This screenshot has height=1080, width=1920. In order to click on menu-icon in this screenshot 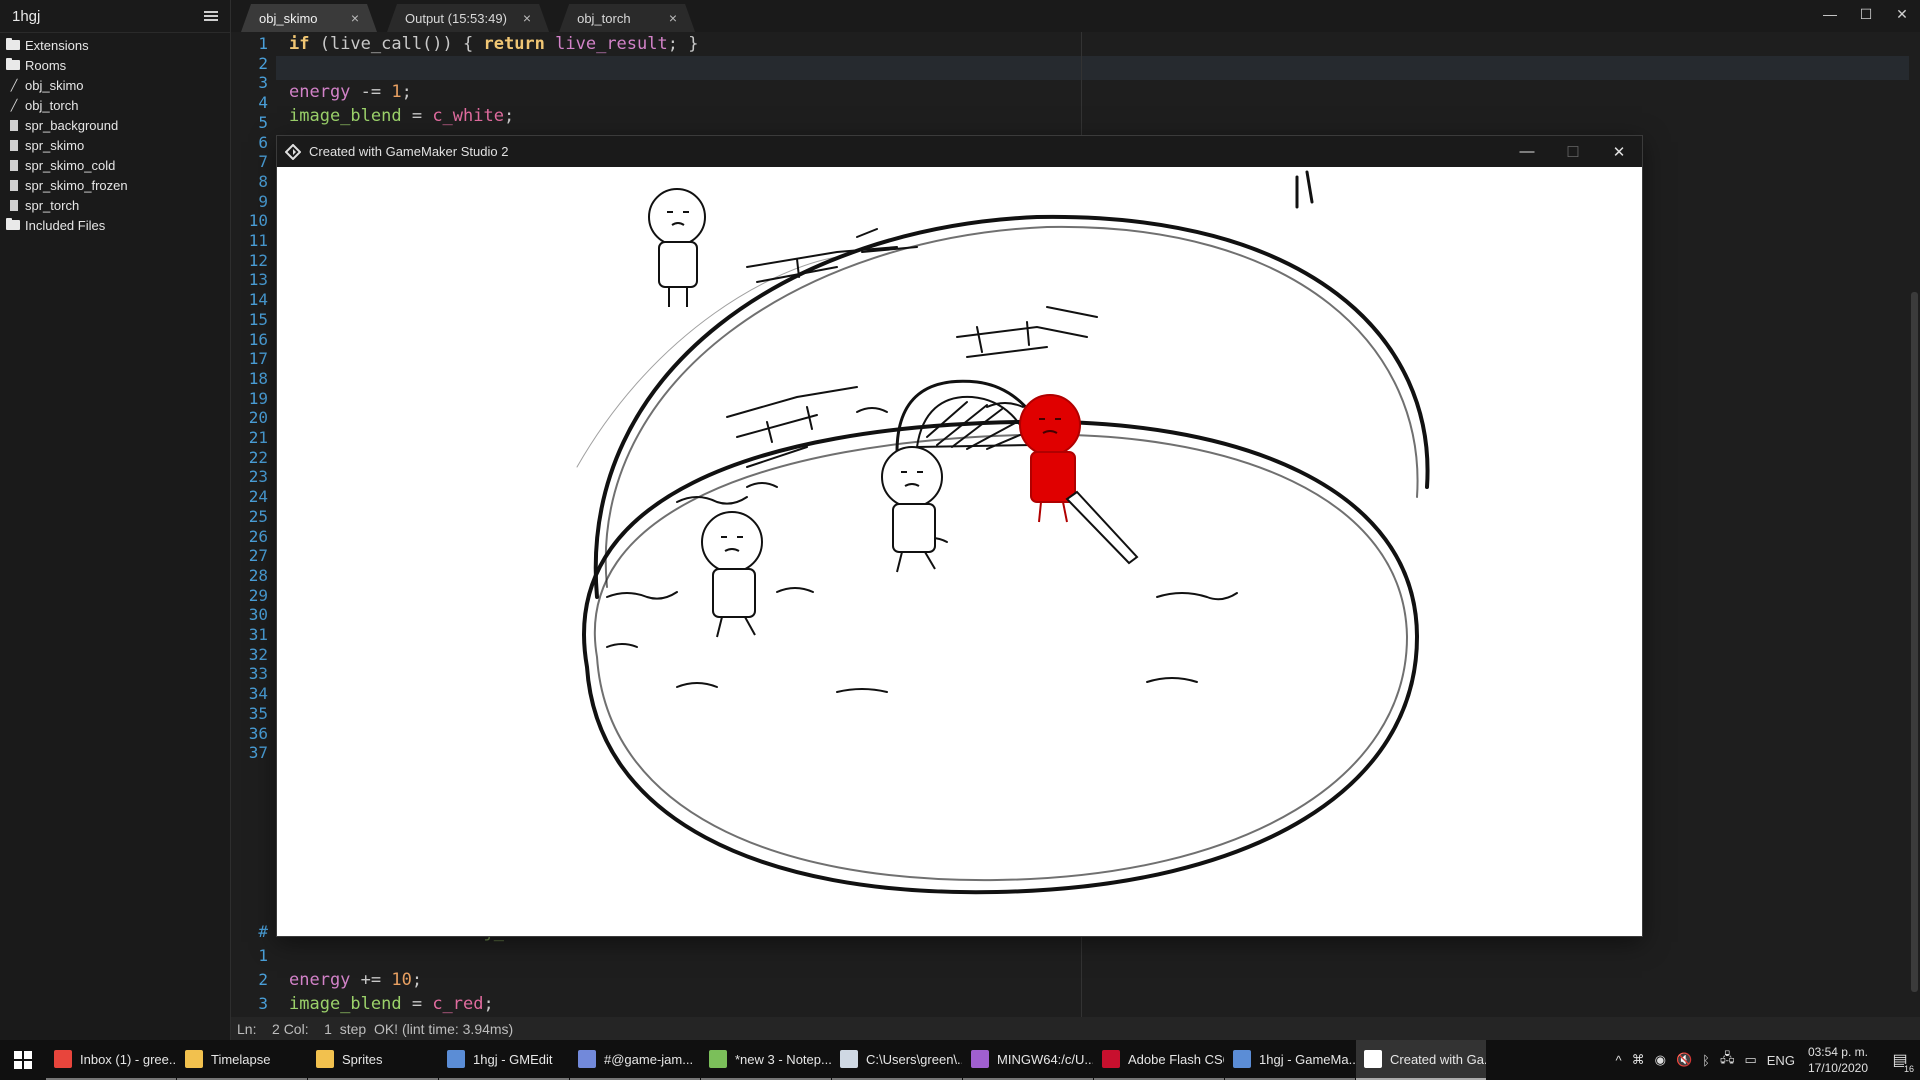, I will do `click(211, 16)`.